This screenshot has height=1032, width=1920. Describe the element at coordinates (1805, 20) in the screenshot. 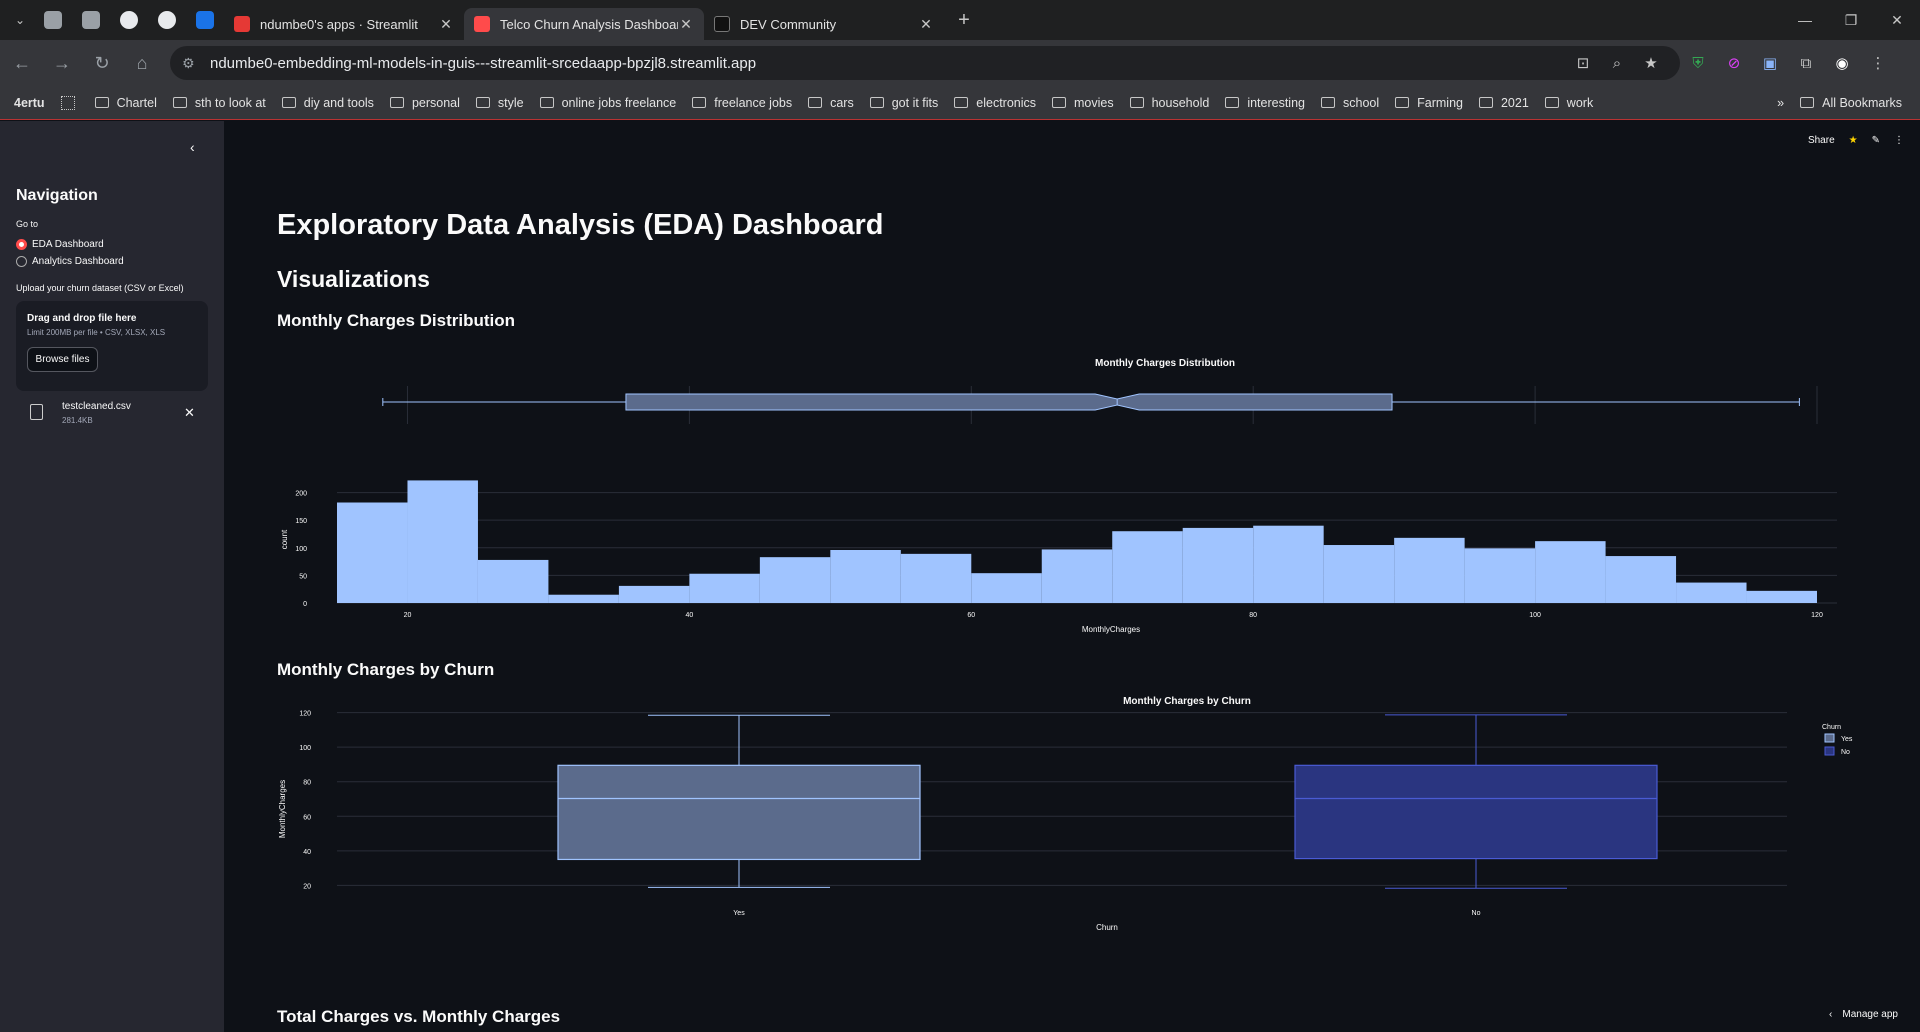

I see `minimize-icon: —` at that location.